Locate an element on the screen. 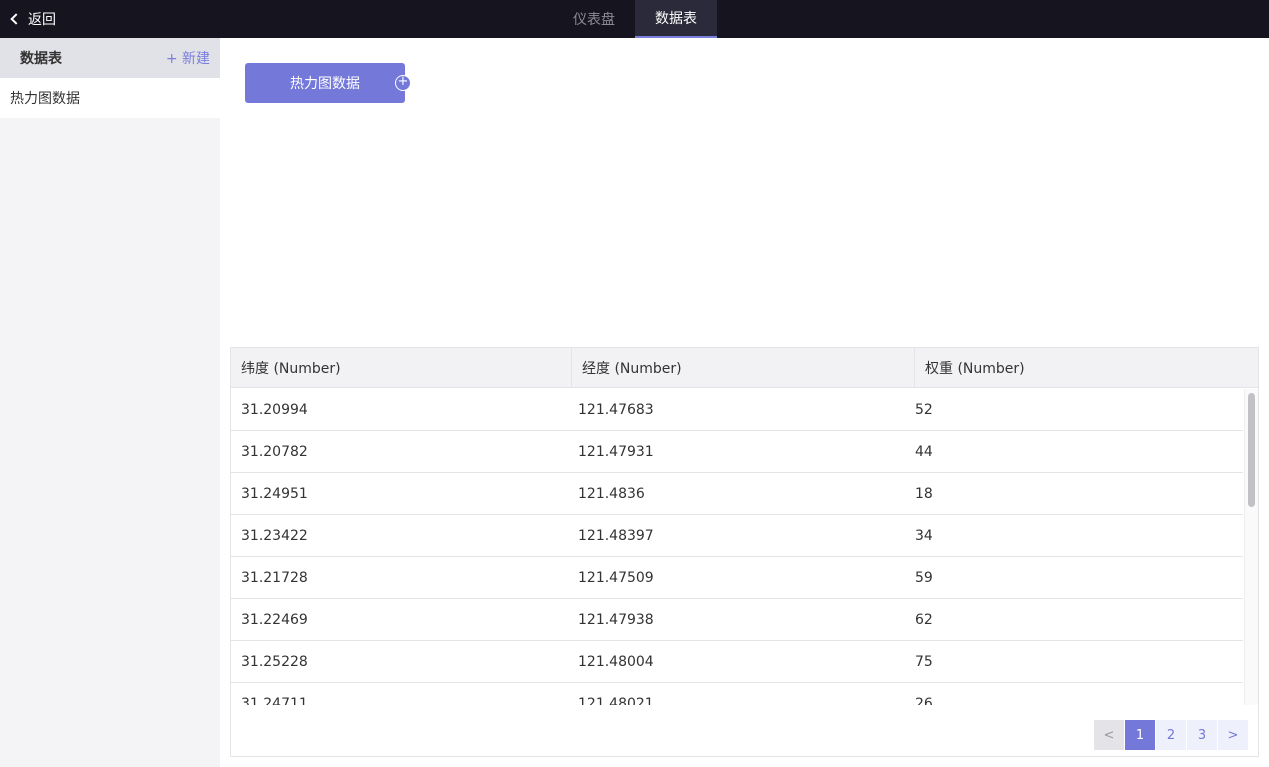 This screenshot has width=1269, height=767. cell-latitude: 31.23422 is located at coordinates (274, 535).